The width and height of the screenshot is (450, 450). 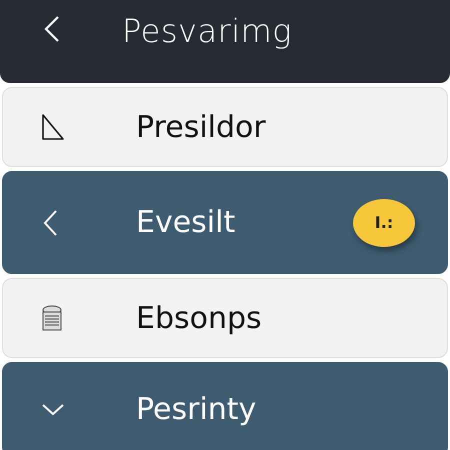 I want to click on screen-title: Pesvarimg, so click(x=207, y=31).